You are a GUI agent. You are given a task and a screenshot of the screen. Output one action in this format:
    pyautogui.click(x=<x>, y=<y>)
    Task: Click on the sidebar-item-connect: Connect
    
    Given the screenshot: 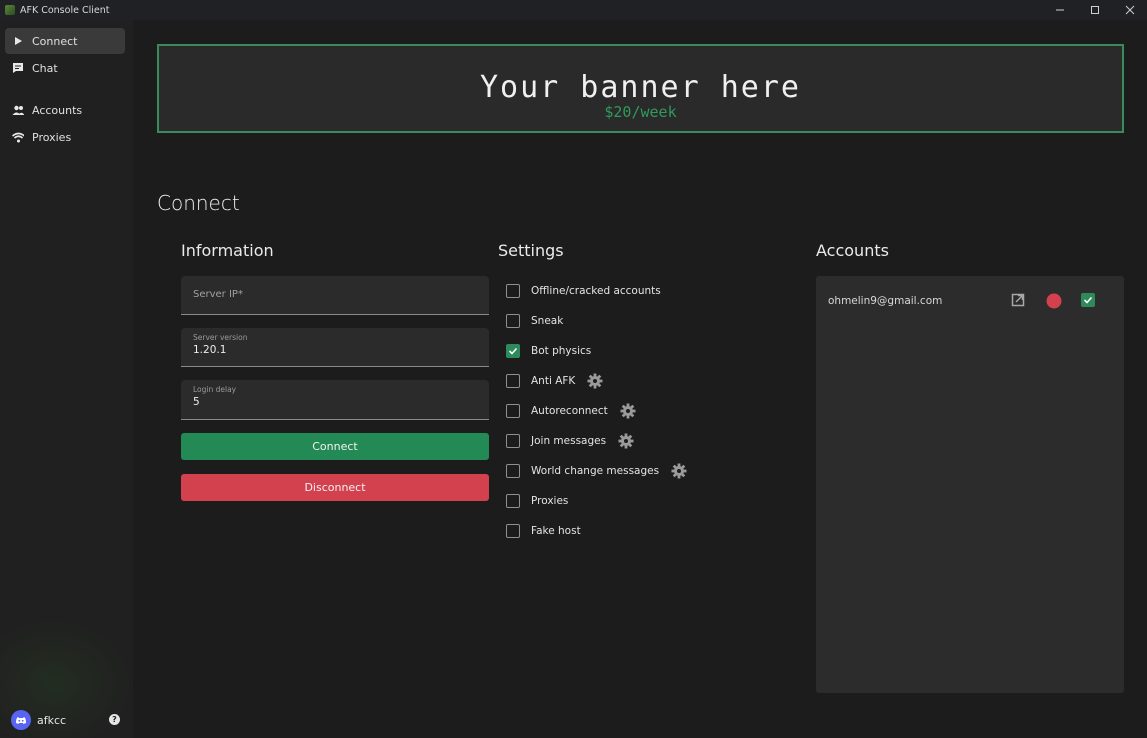 What is the action you would take?
    pyautogui.click(x=65, y=41)
    